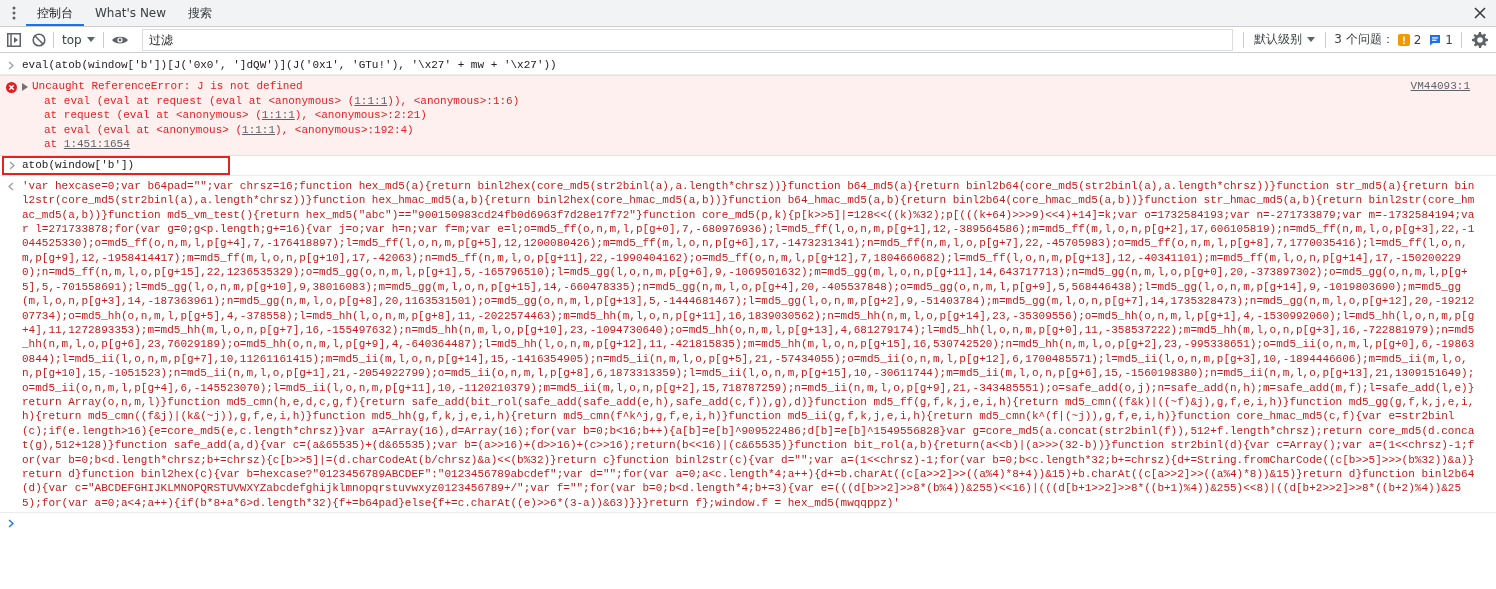 The width and height of the screenshot is (1496, 589). I want to click on panel-tab: 搜索, so click(200, 14).